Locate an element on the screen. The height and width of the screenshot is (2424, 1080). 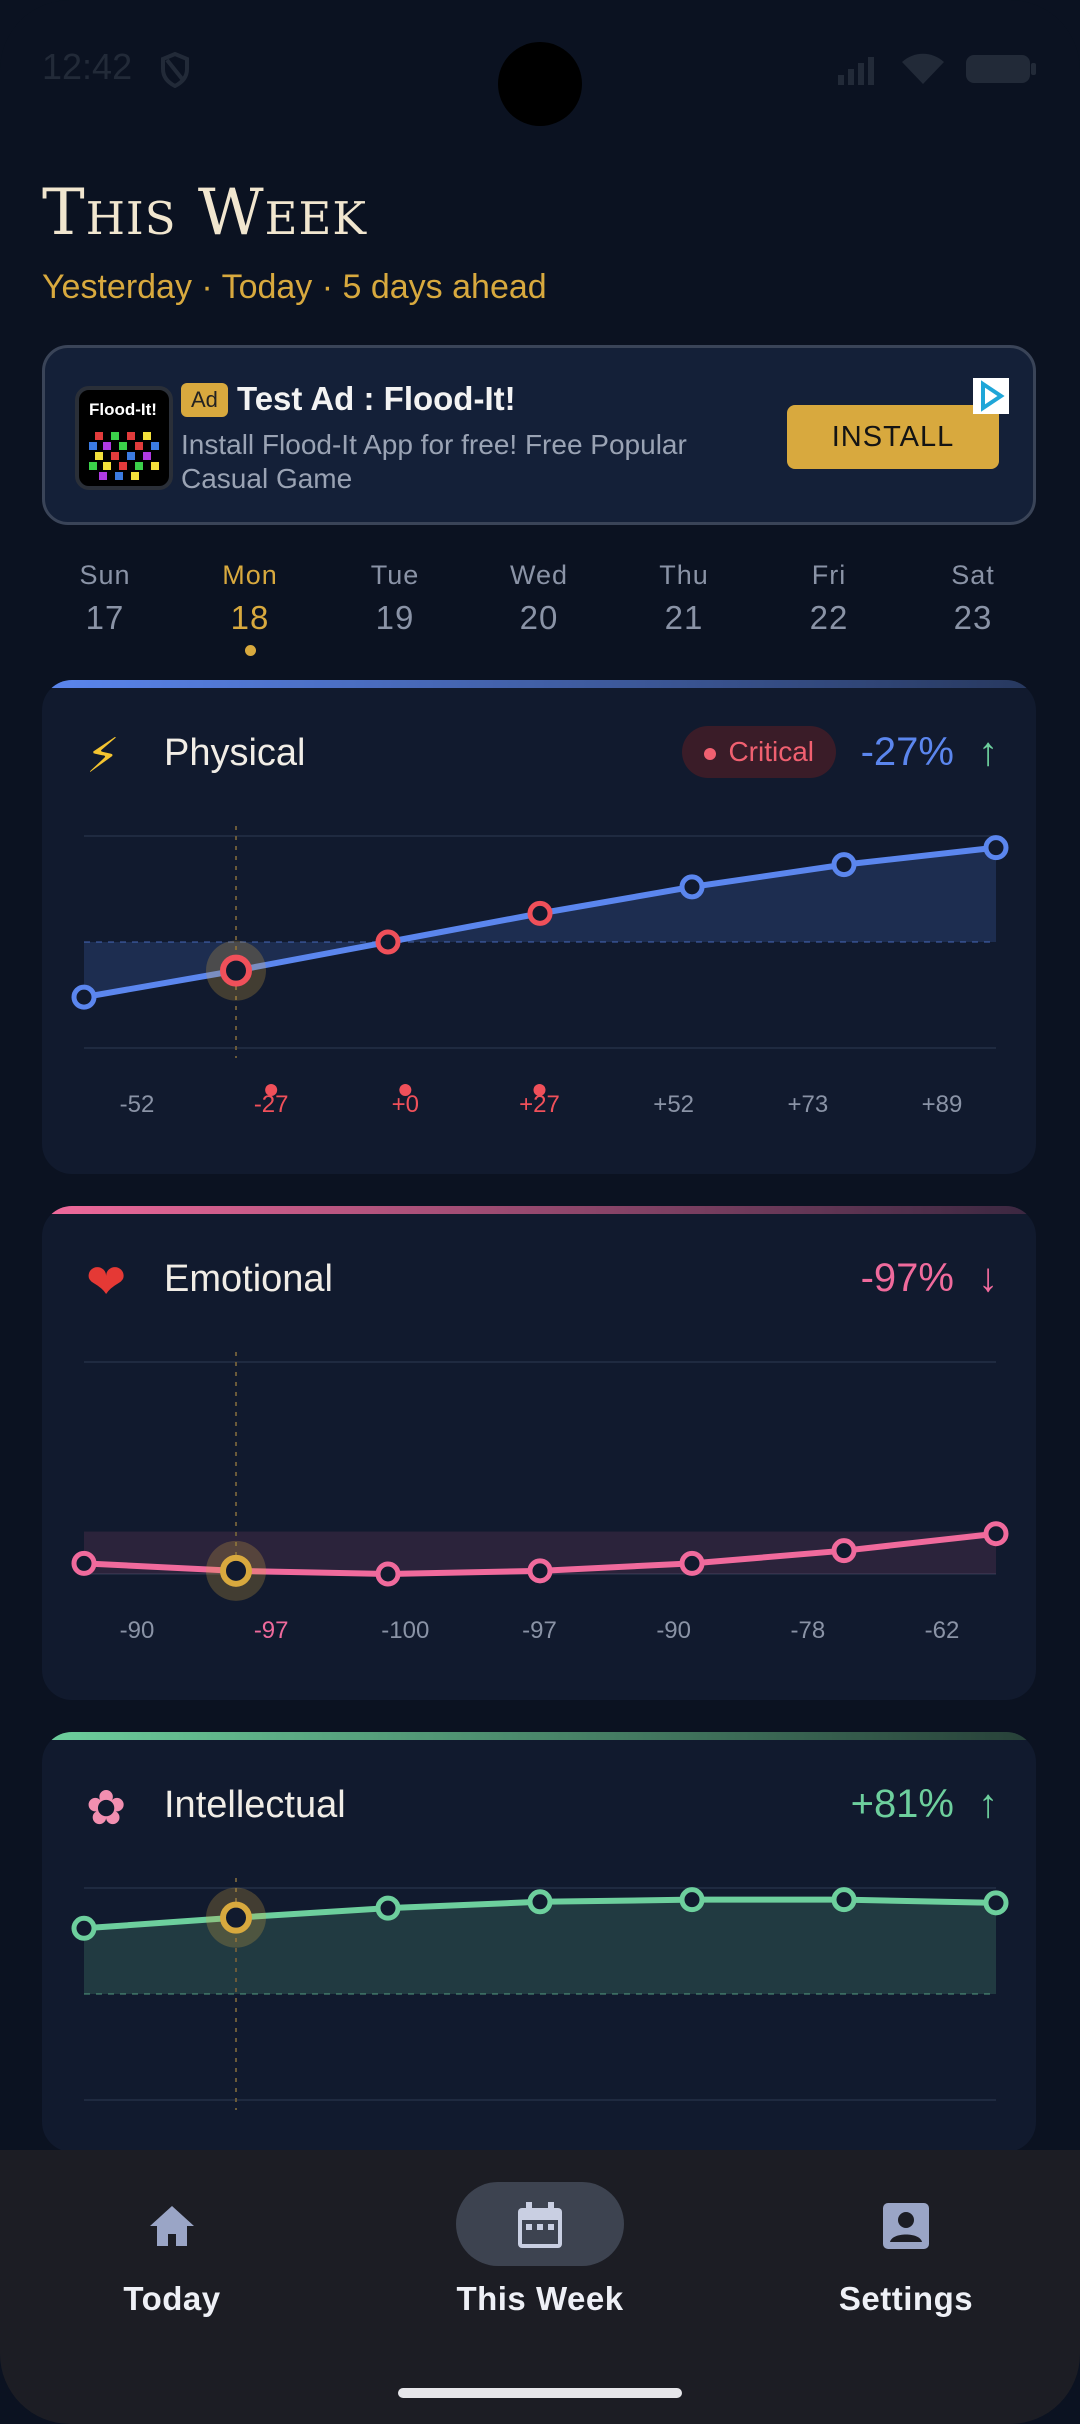
day-date: 20 is located at coordinates (539, 617).